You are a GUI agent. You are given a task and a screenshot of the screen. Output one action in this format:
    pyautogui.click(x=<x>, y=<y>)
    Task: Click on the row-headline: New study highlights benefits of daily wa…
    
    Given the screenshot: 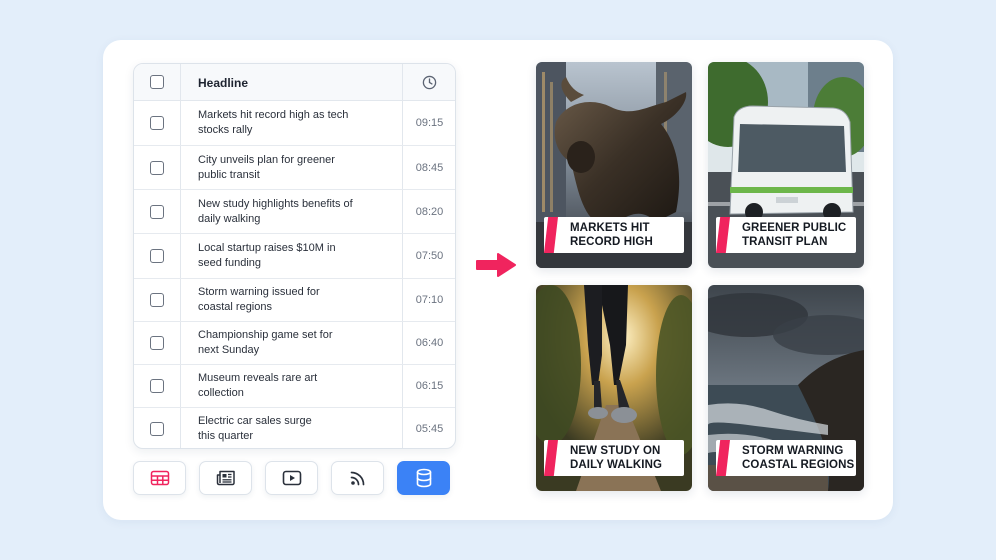 What is the action you would take?
    pyautogui.click(x=275, y=211)
    